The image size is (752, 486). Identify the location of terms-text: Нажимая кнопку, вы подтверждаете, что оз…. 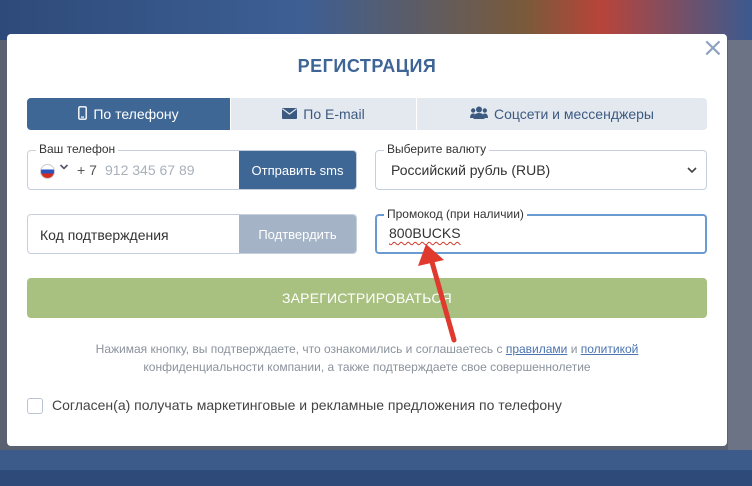
(367, 358).